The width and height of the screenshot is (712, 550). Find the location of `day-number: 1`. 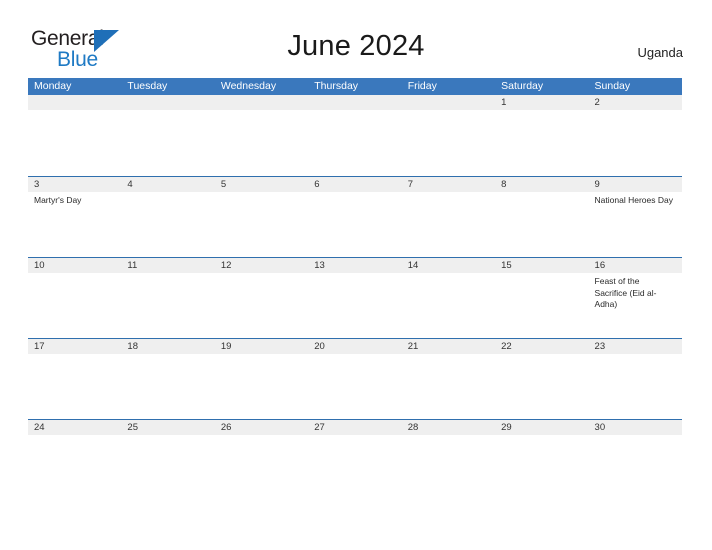

day-number: 1 is located at coordinates (541, 102).